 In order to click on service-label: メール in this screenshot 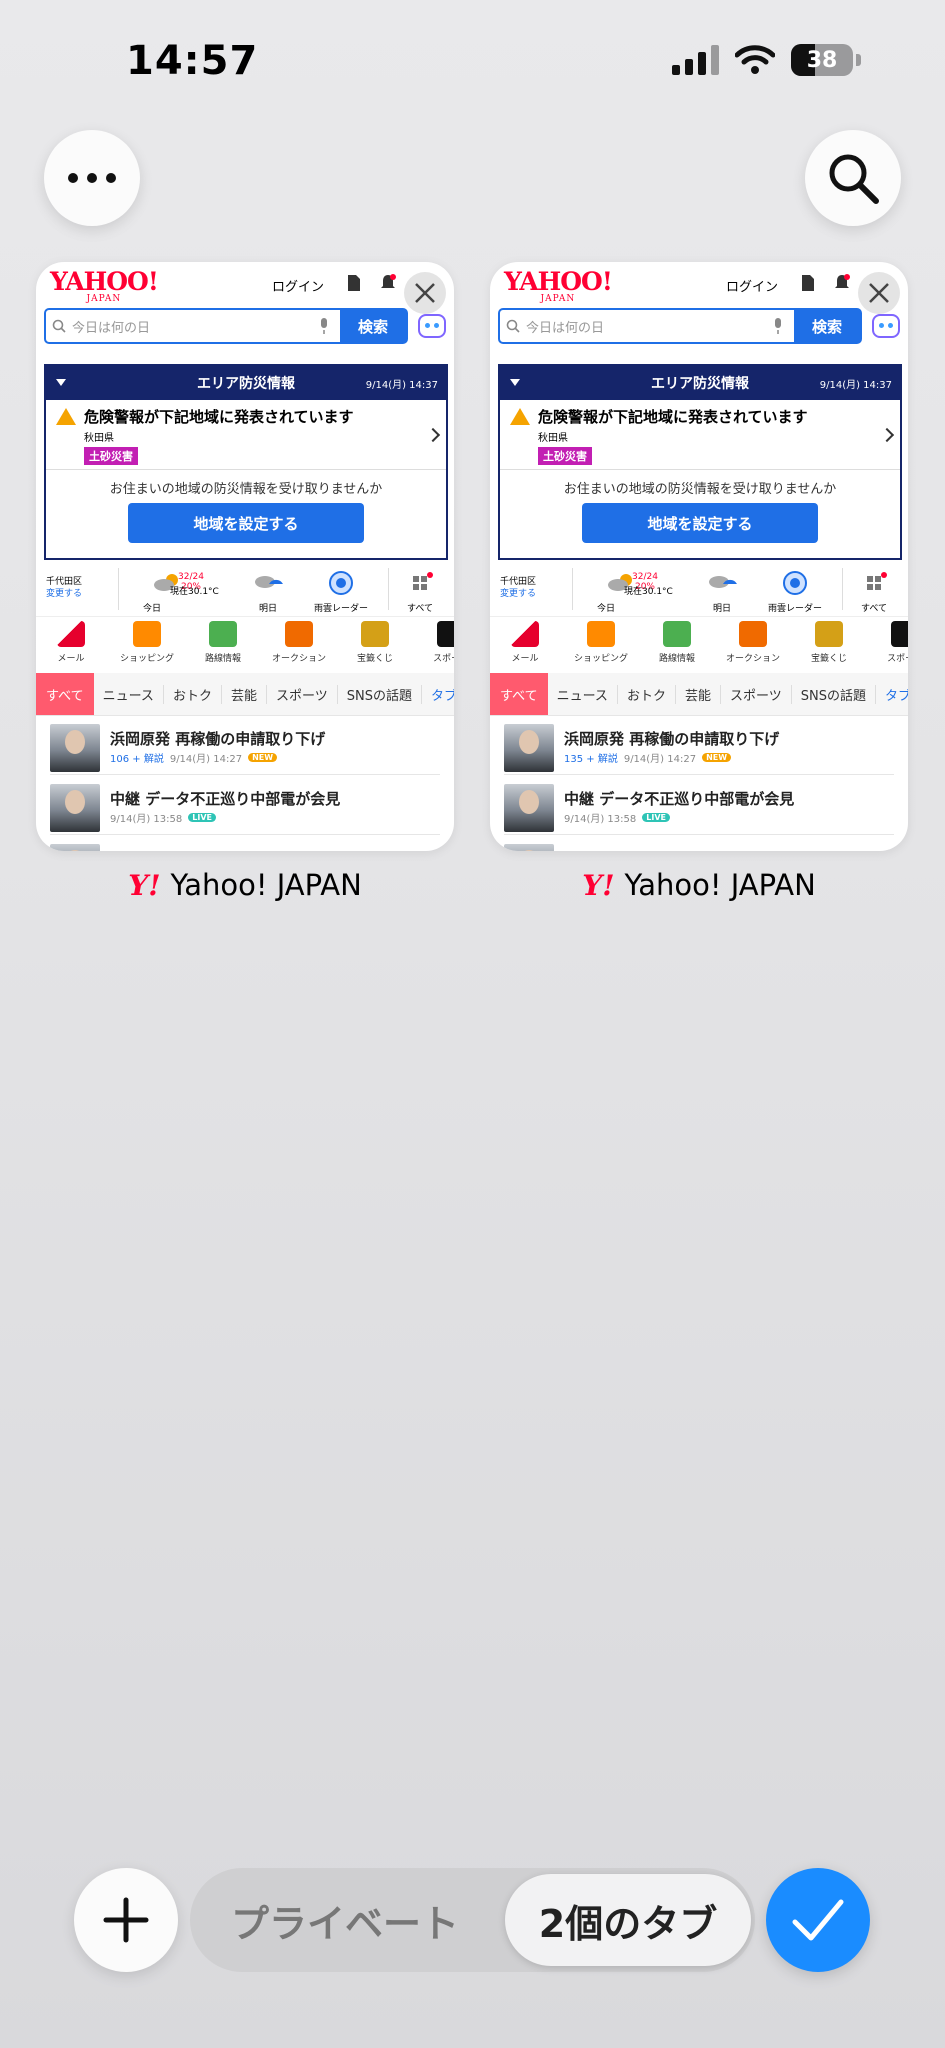, I will do `click(71, 659)`.